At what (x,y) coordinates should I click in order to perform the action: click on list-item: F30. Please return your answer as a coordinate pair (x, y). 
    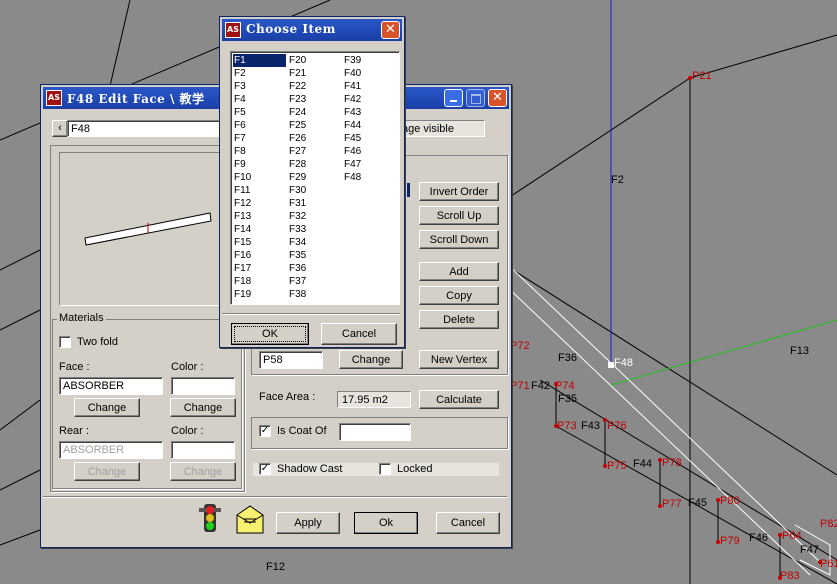
    Looking at the image, I should click on (314, 190).